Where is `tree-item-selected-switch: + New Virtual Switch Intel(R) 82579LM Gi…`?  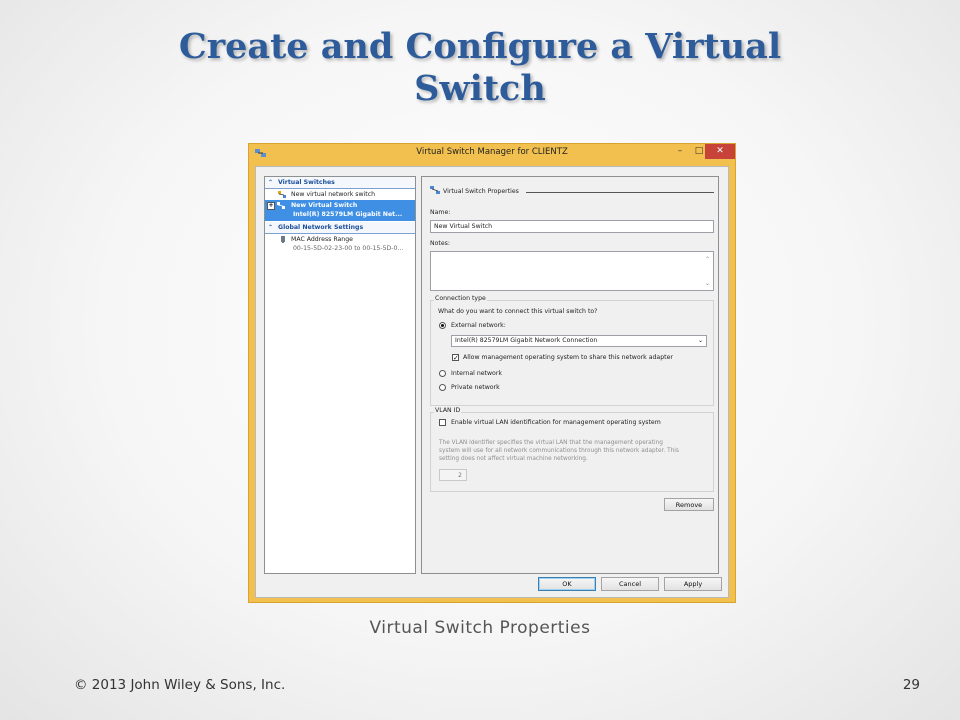
tree-item-selected-switch: + New Virtual Switch Intel(R) 82579LM Gi… is located at coordinates (340, 210).